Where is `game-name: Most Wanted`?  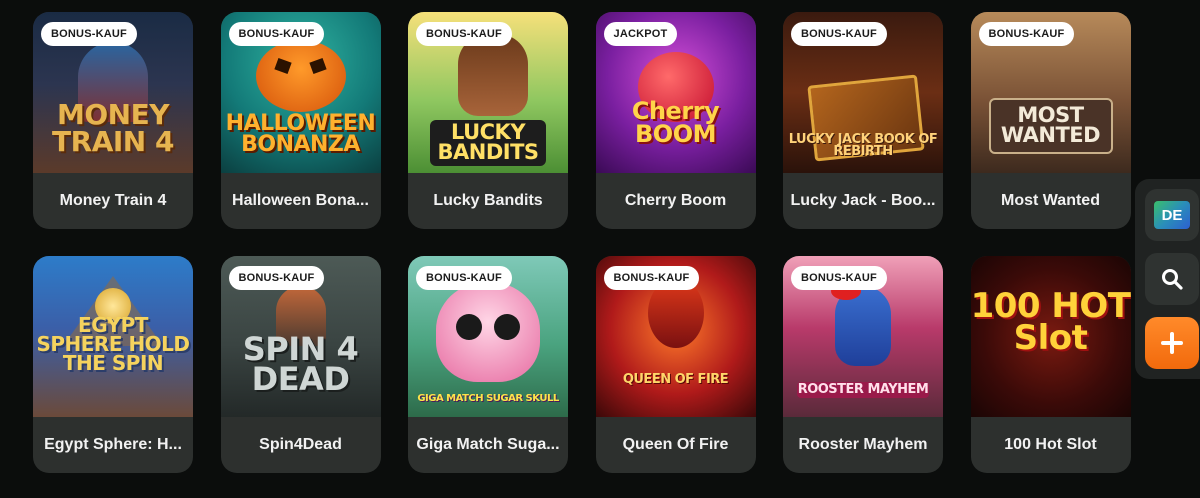
game-name: Most Wanted is located at coordinates (1050, 200).